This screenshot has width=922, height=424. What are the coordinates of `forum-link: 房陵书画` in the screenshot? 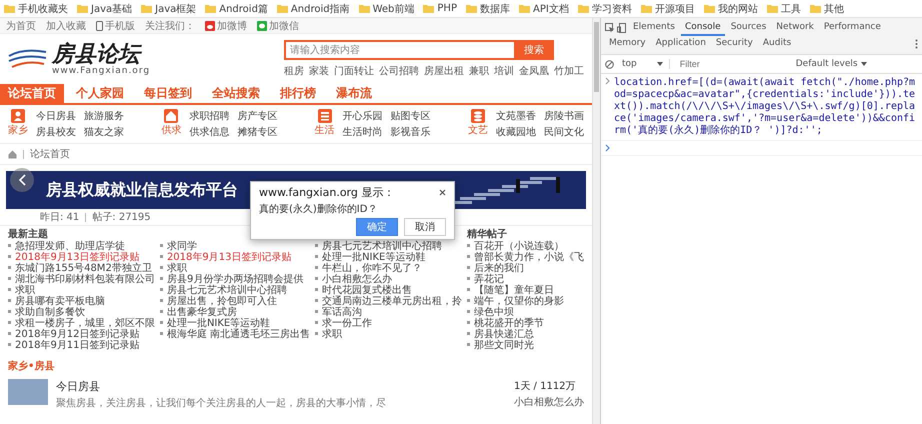 It's located at (564, 116).